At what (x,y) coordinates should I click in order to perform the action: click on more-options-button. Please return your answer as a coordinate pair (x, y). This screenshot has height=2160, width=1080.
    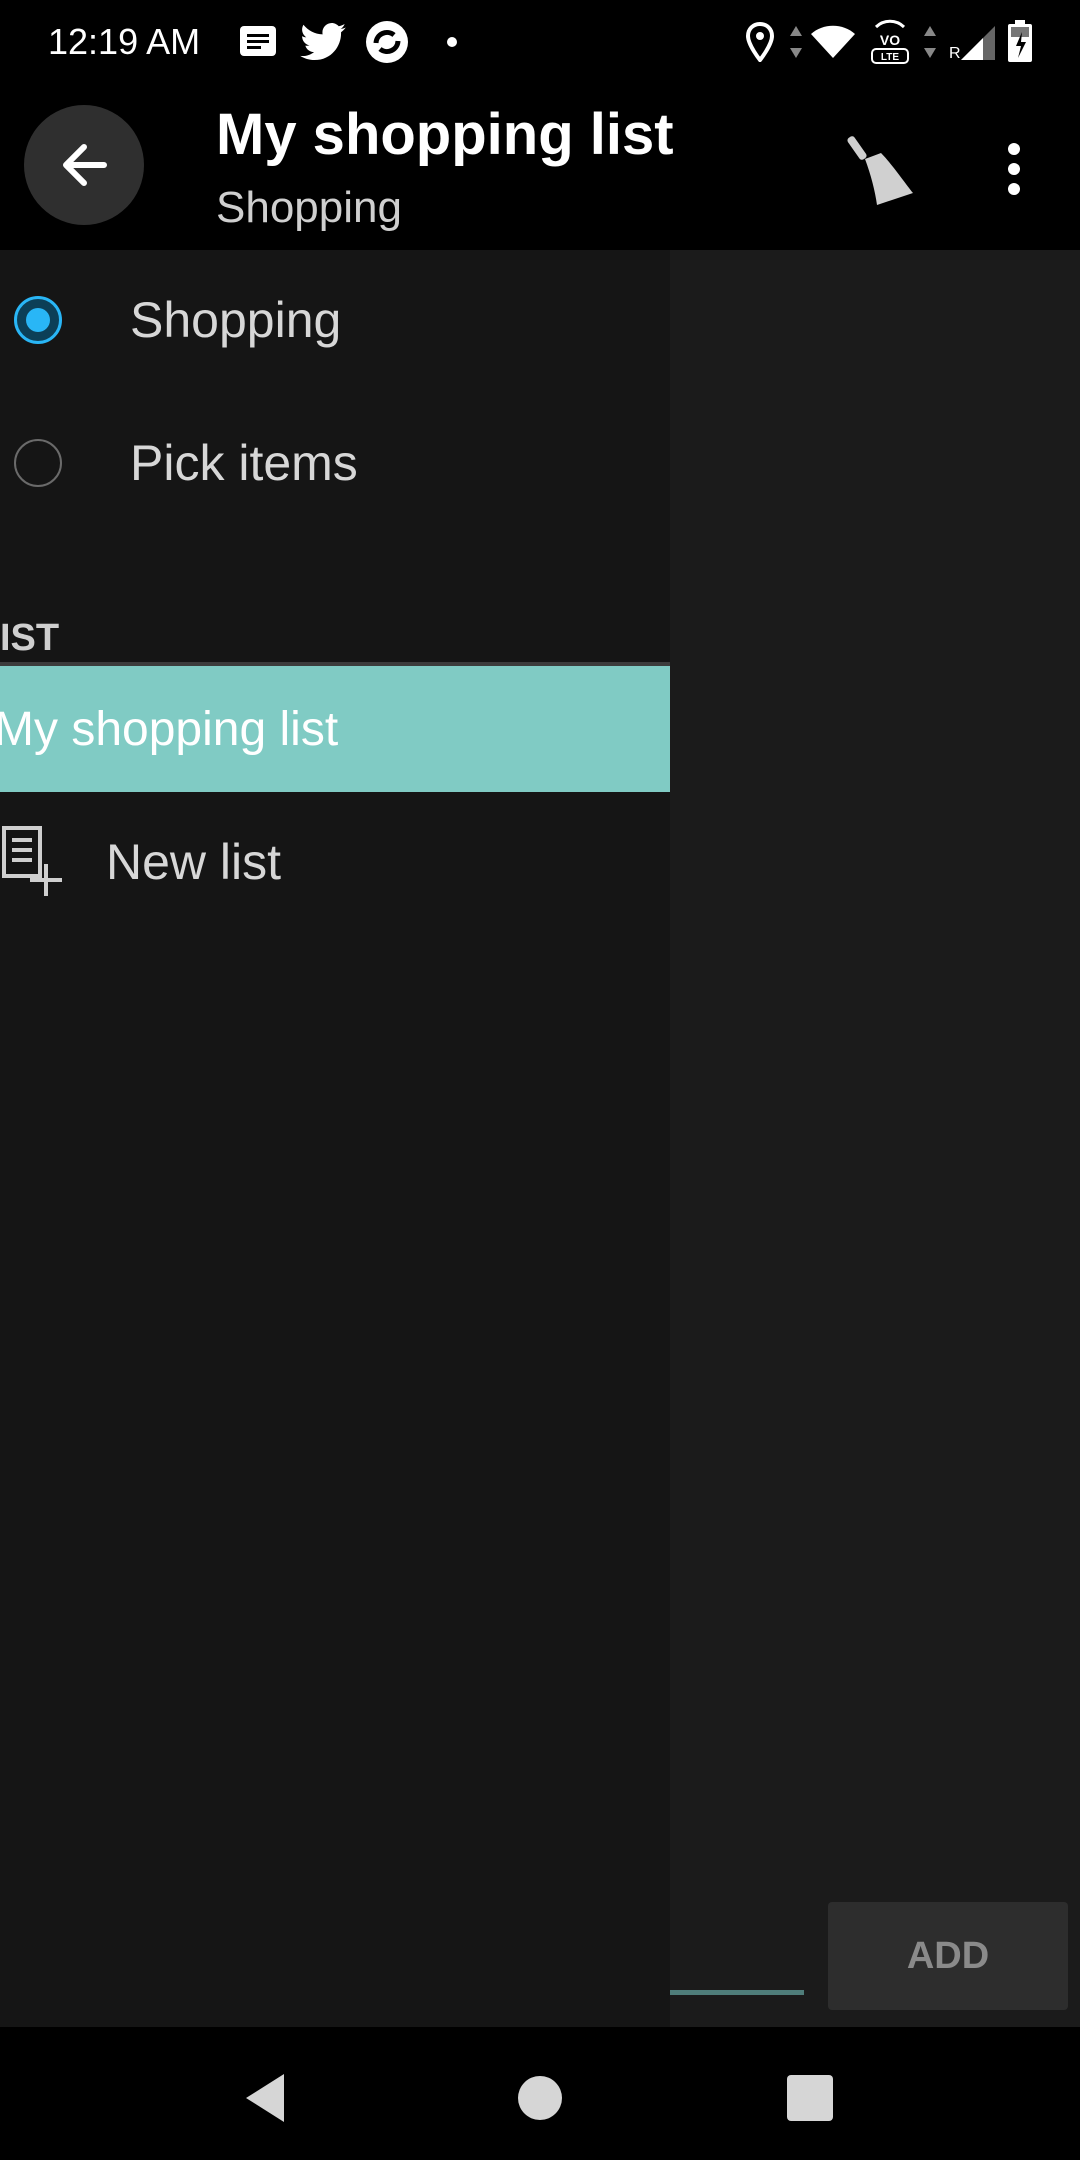
    Looking at the image, I should click on (1014, 169).